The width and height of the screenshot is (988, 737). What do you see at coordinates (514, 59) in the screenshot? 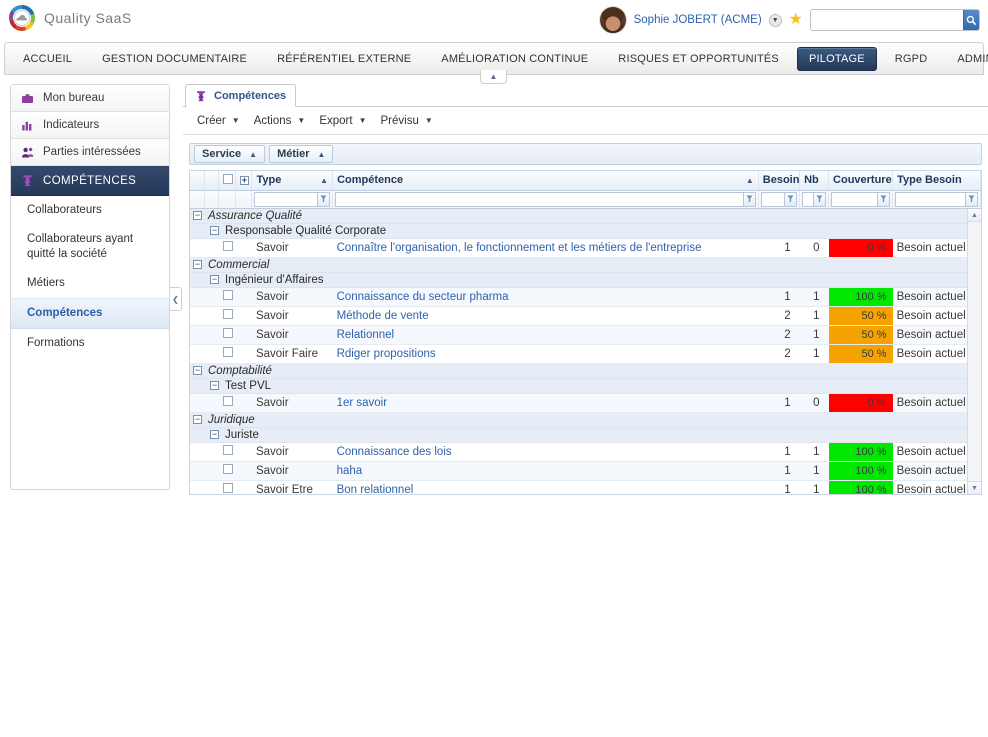
I see `nav-item-amelioration-continue: AMÉLIORATION CONTINUE` at bounding box center [514, 59].